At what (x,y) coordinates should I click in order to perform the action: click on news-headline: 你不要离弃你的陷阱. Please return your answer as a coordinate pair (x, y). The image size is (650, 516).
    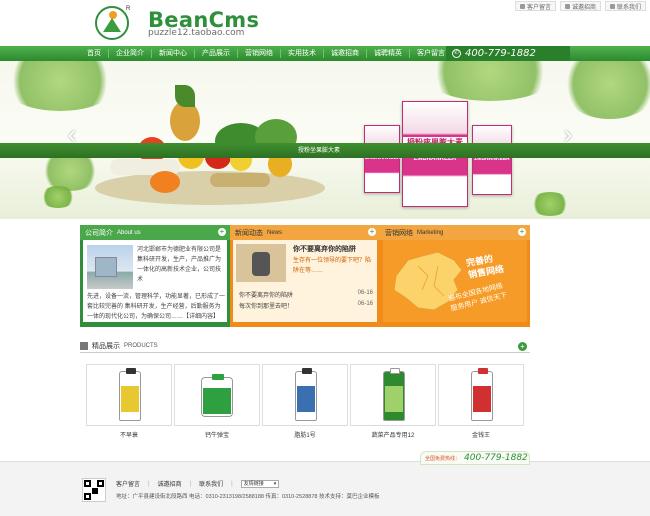
    Looking at the image, I should click on (324, 249).